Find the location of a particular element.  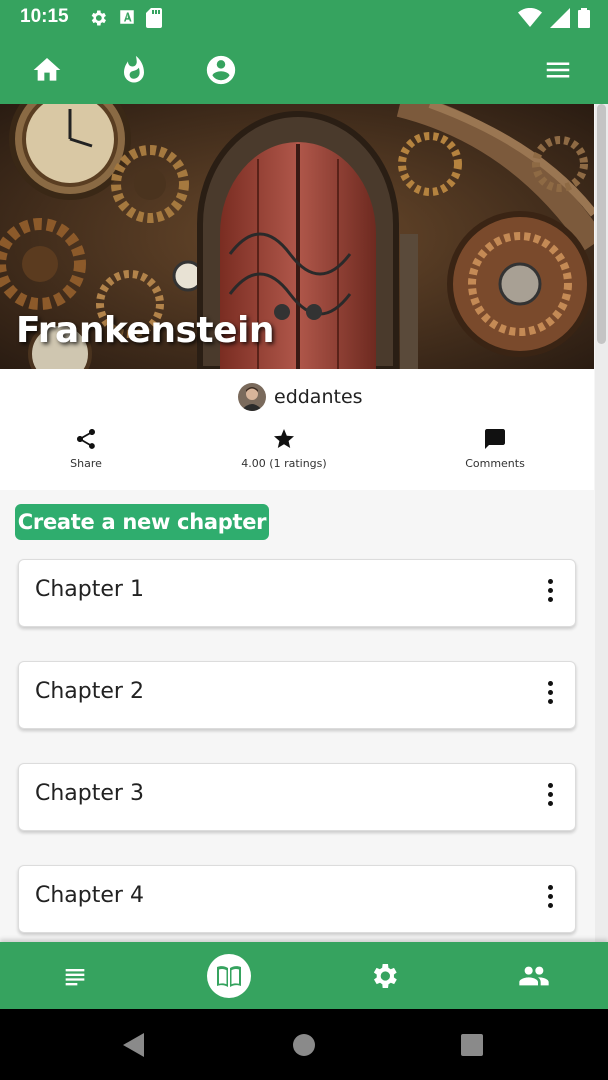

profile-button is located at coordinates (221, 70).